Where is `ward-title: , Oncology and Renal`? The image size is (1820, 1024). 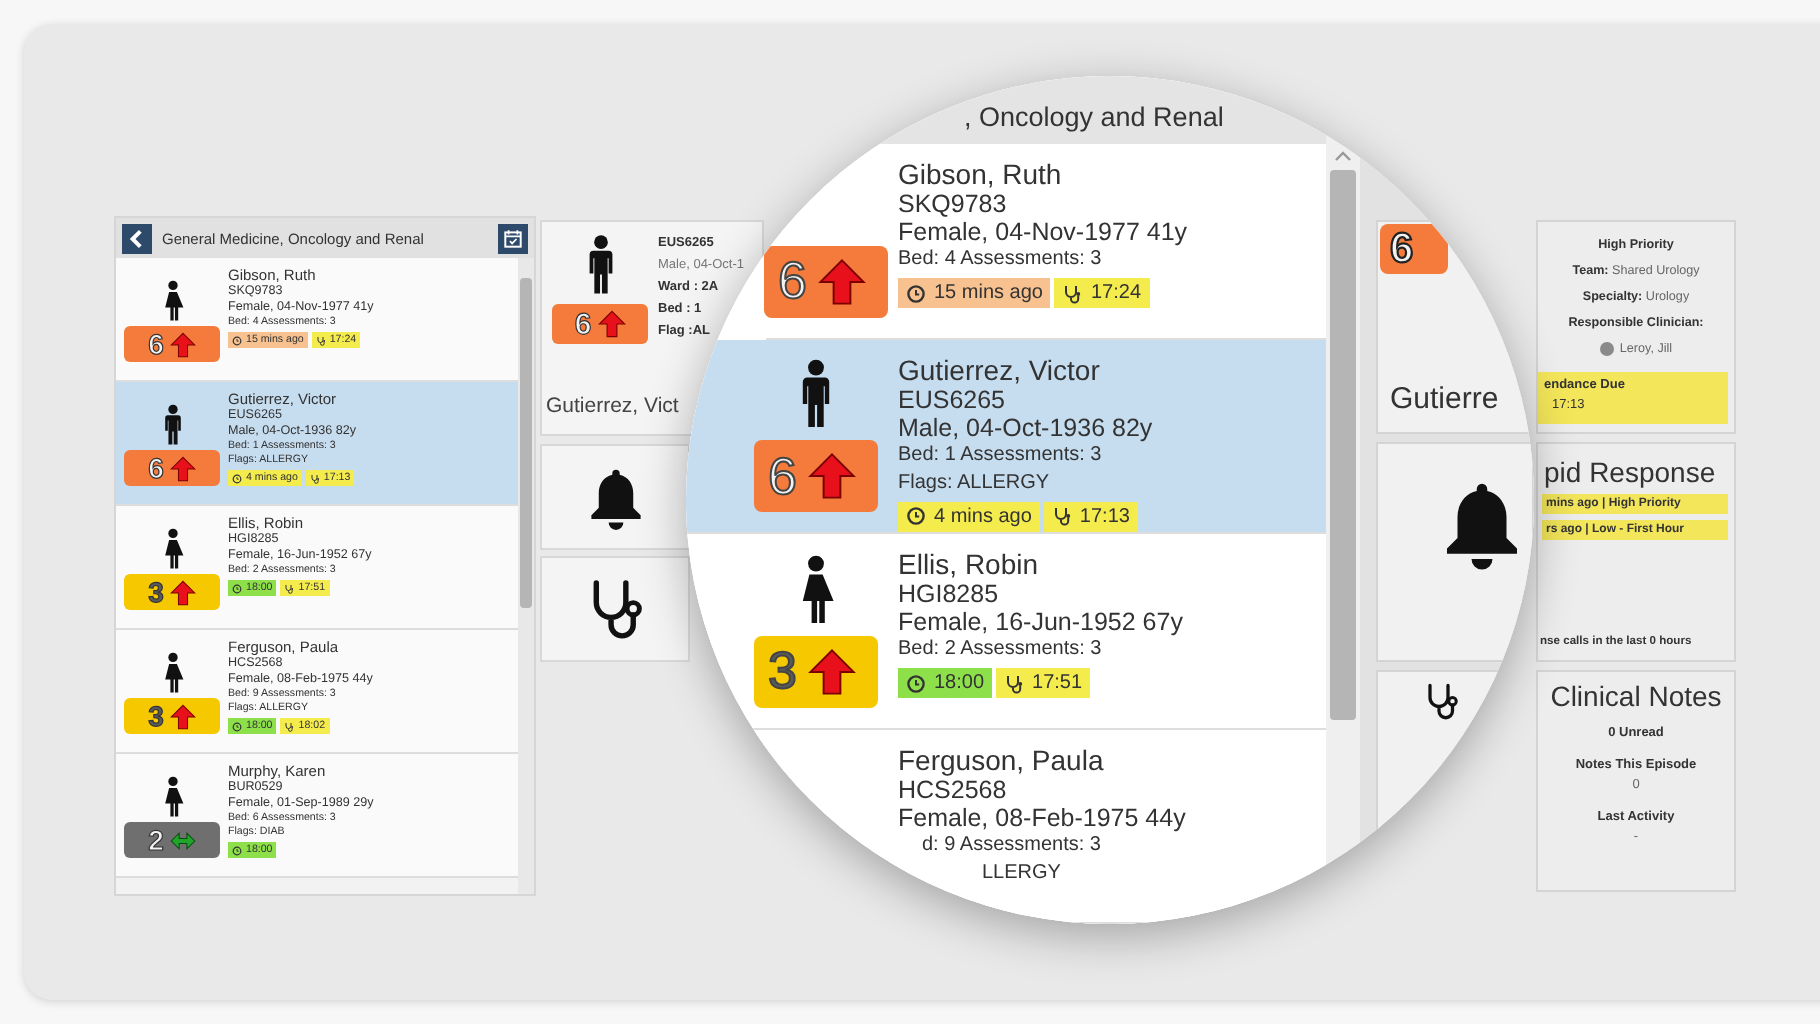
ward-title: , Oncology and Renal is located at coordinates (1094, 116).